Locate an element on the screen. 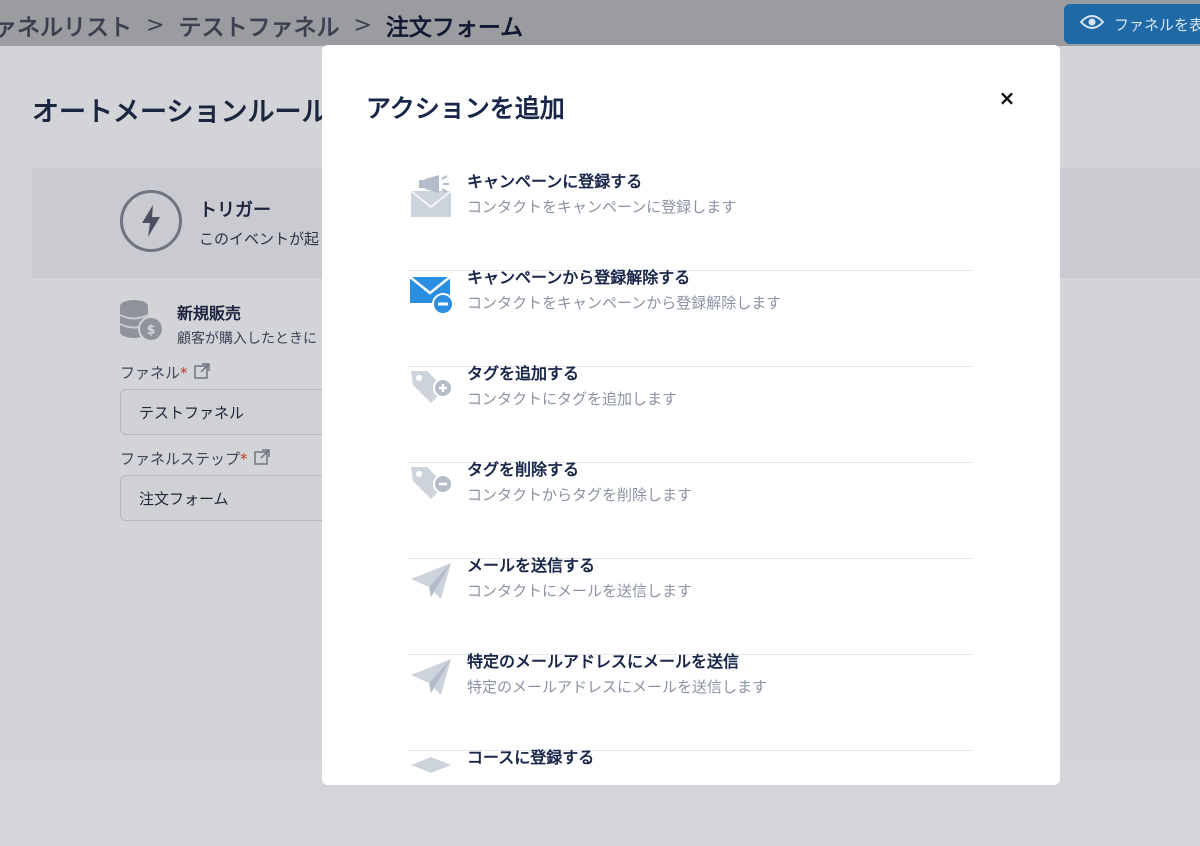 The width and height of the screenshot is (1200, 846). page-title: オートメーションルール is located at coordinates (180, 112).